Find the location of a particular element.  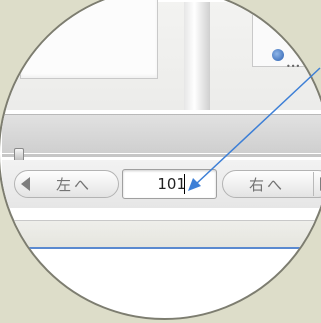

pointer-arrowhead is located at coordinates (194, 184).